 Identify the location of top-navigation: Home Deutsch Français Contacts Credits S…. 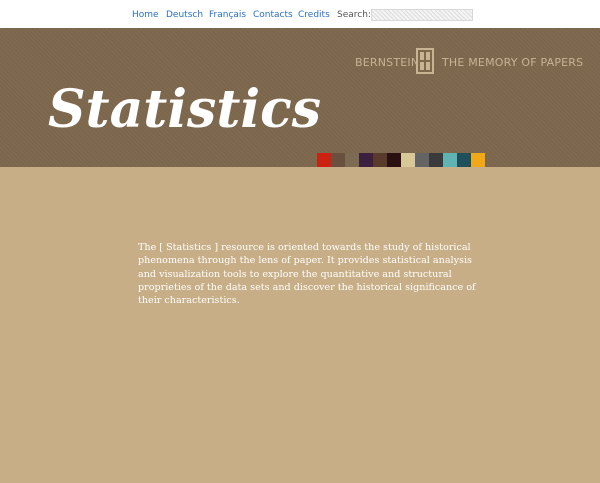
(300, 14).